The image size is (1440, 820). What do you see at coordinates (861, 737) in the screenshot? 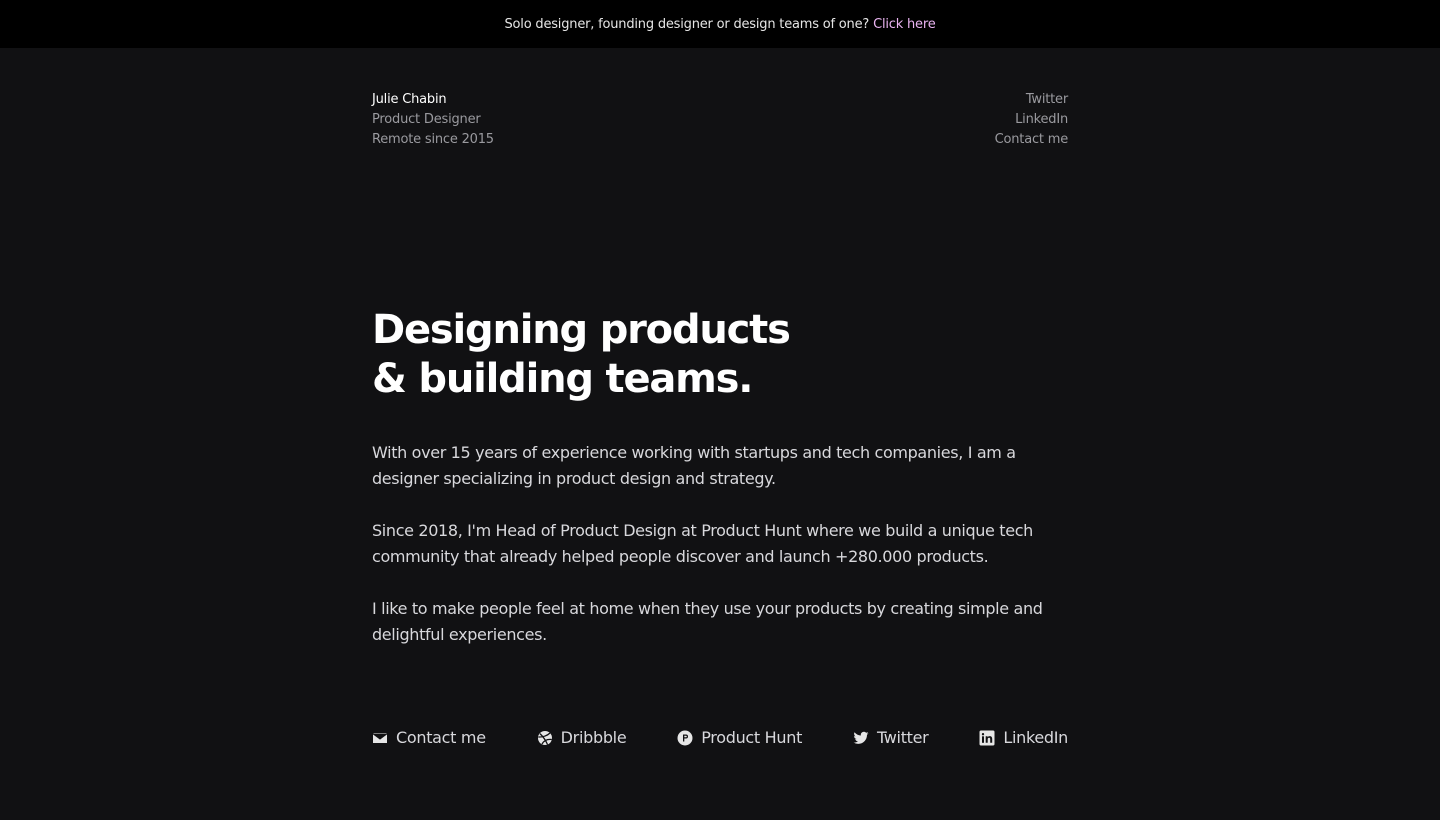
I see `twitter-icon` at bounding box center [861, 737].